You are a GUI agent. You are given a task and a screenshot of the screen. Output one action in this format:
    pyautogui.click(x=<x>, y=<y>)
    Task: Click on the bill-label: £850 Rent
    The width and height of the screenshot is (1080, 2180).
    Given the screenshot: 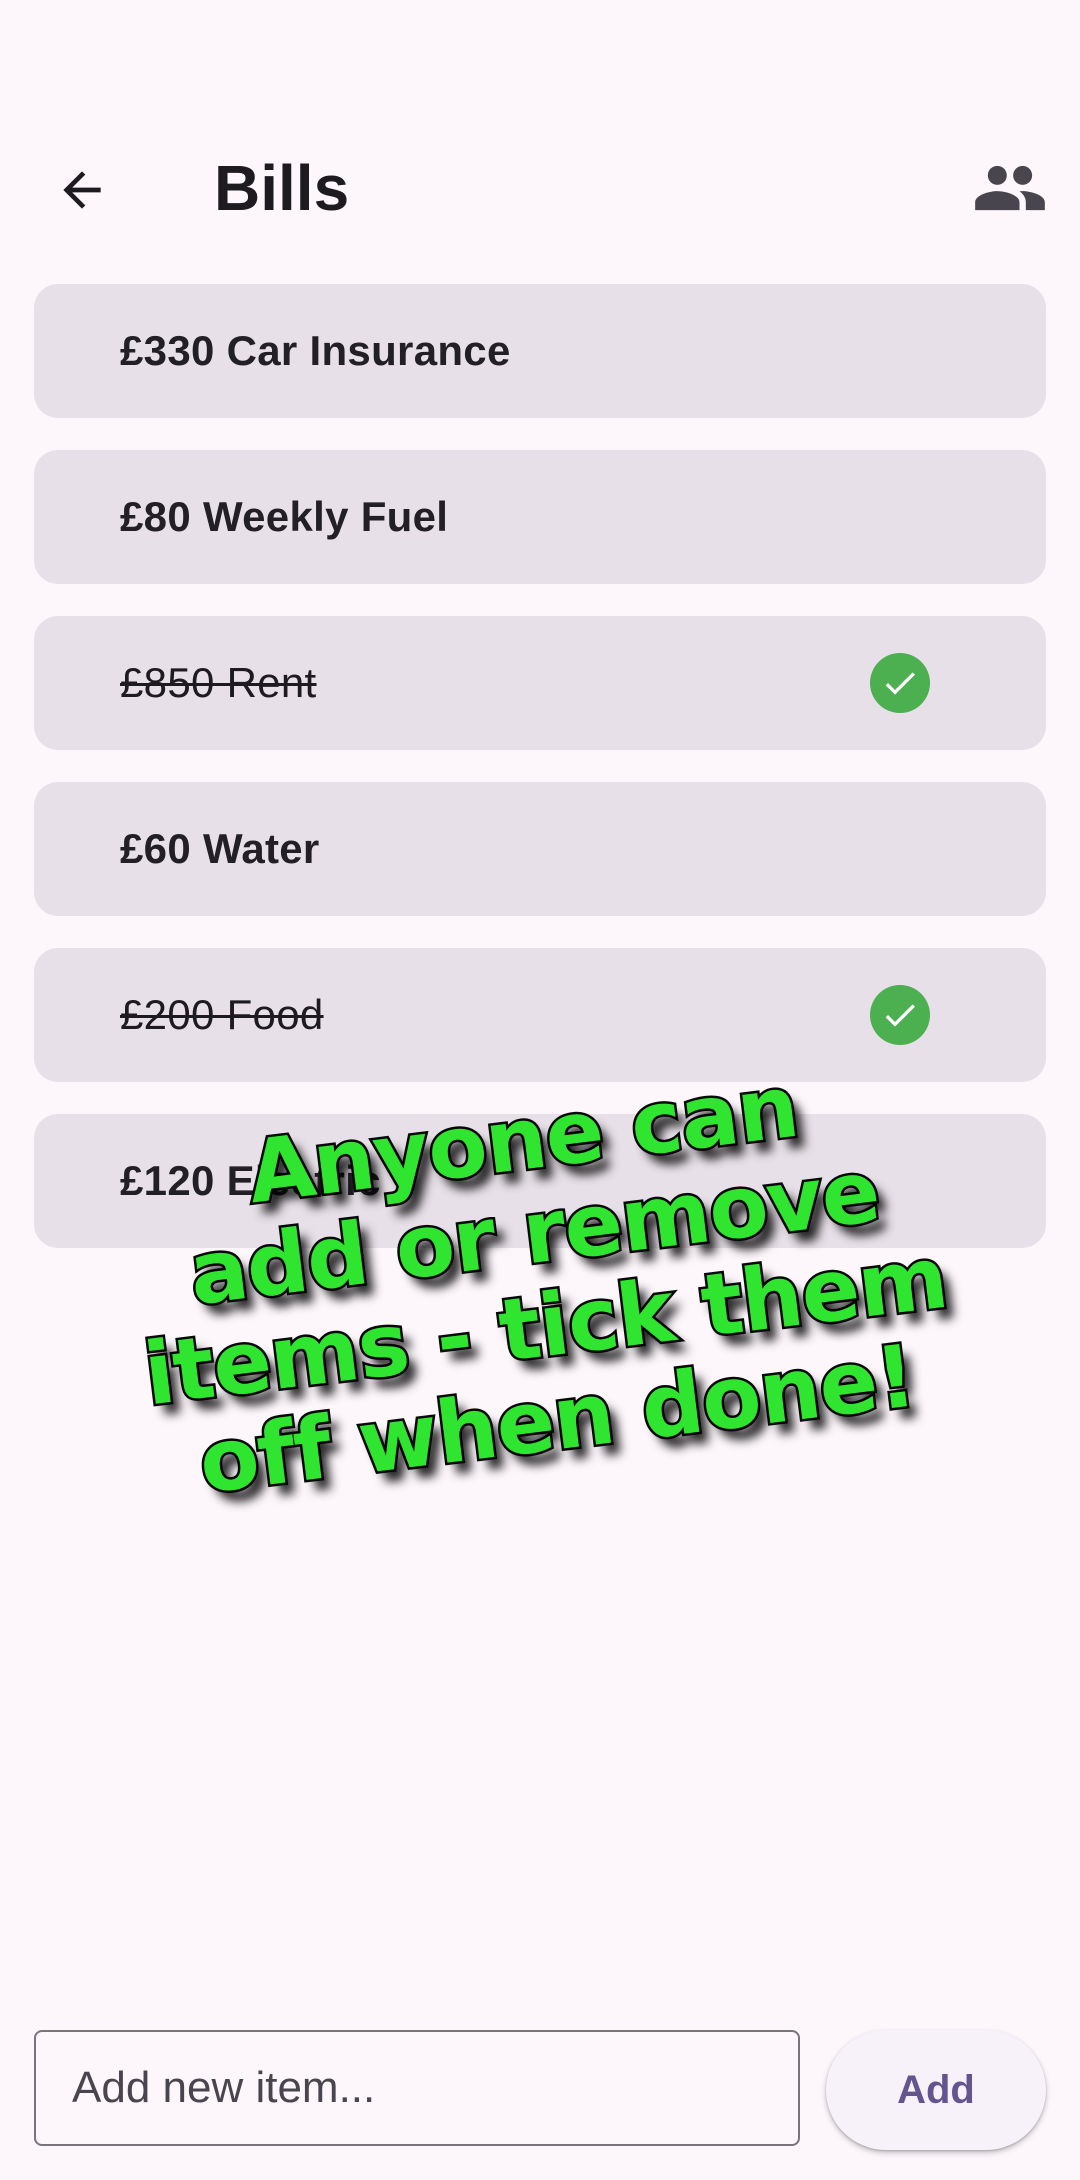 What is the action you would take?
    pyautogui.click(x=218, y=682)
    